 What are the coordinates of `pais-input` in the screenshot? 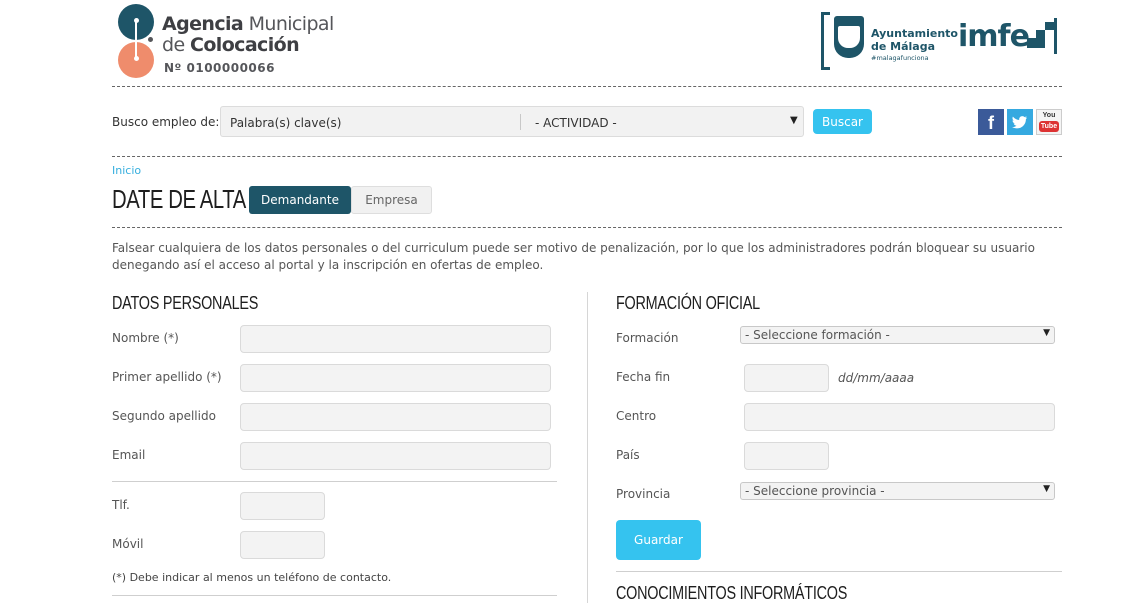 It's located at (786, 456).